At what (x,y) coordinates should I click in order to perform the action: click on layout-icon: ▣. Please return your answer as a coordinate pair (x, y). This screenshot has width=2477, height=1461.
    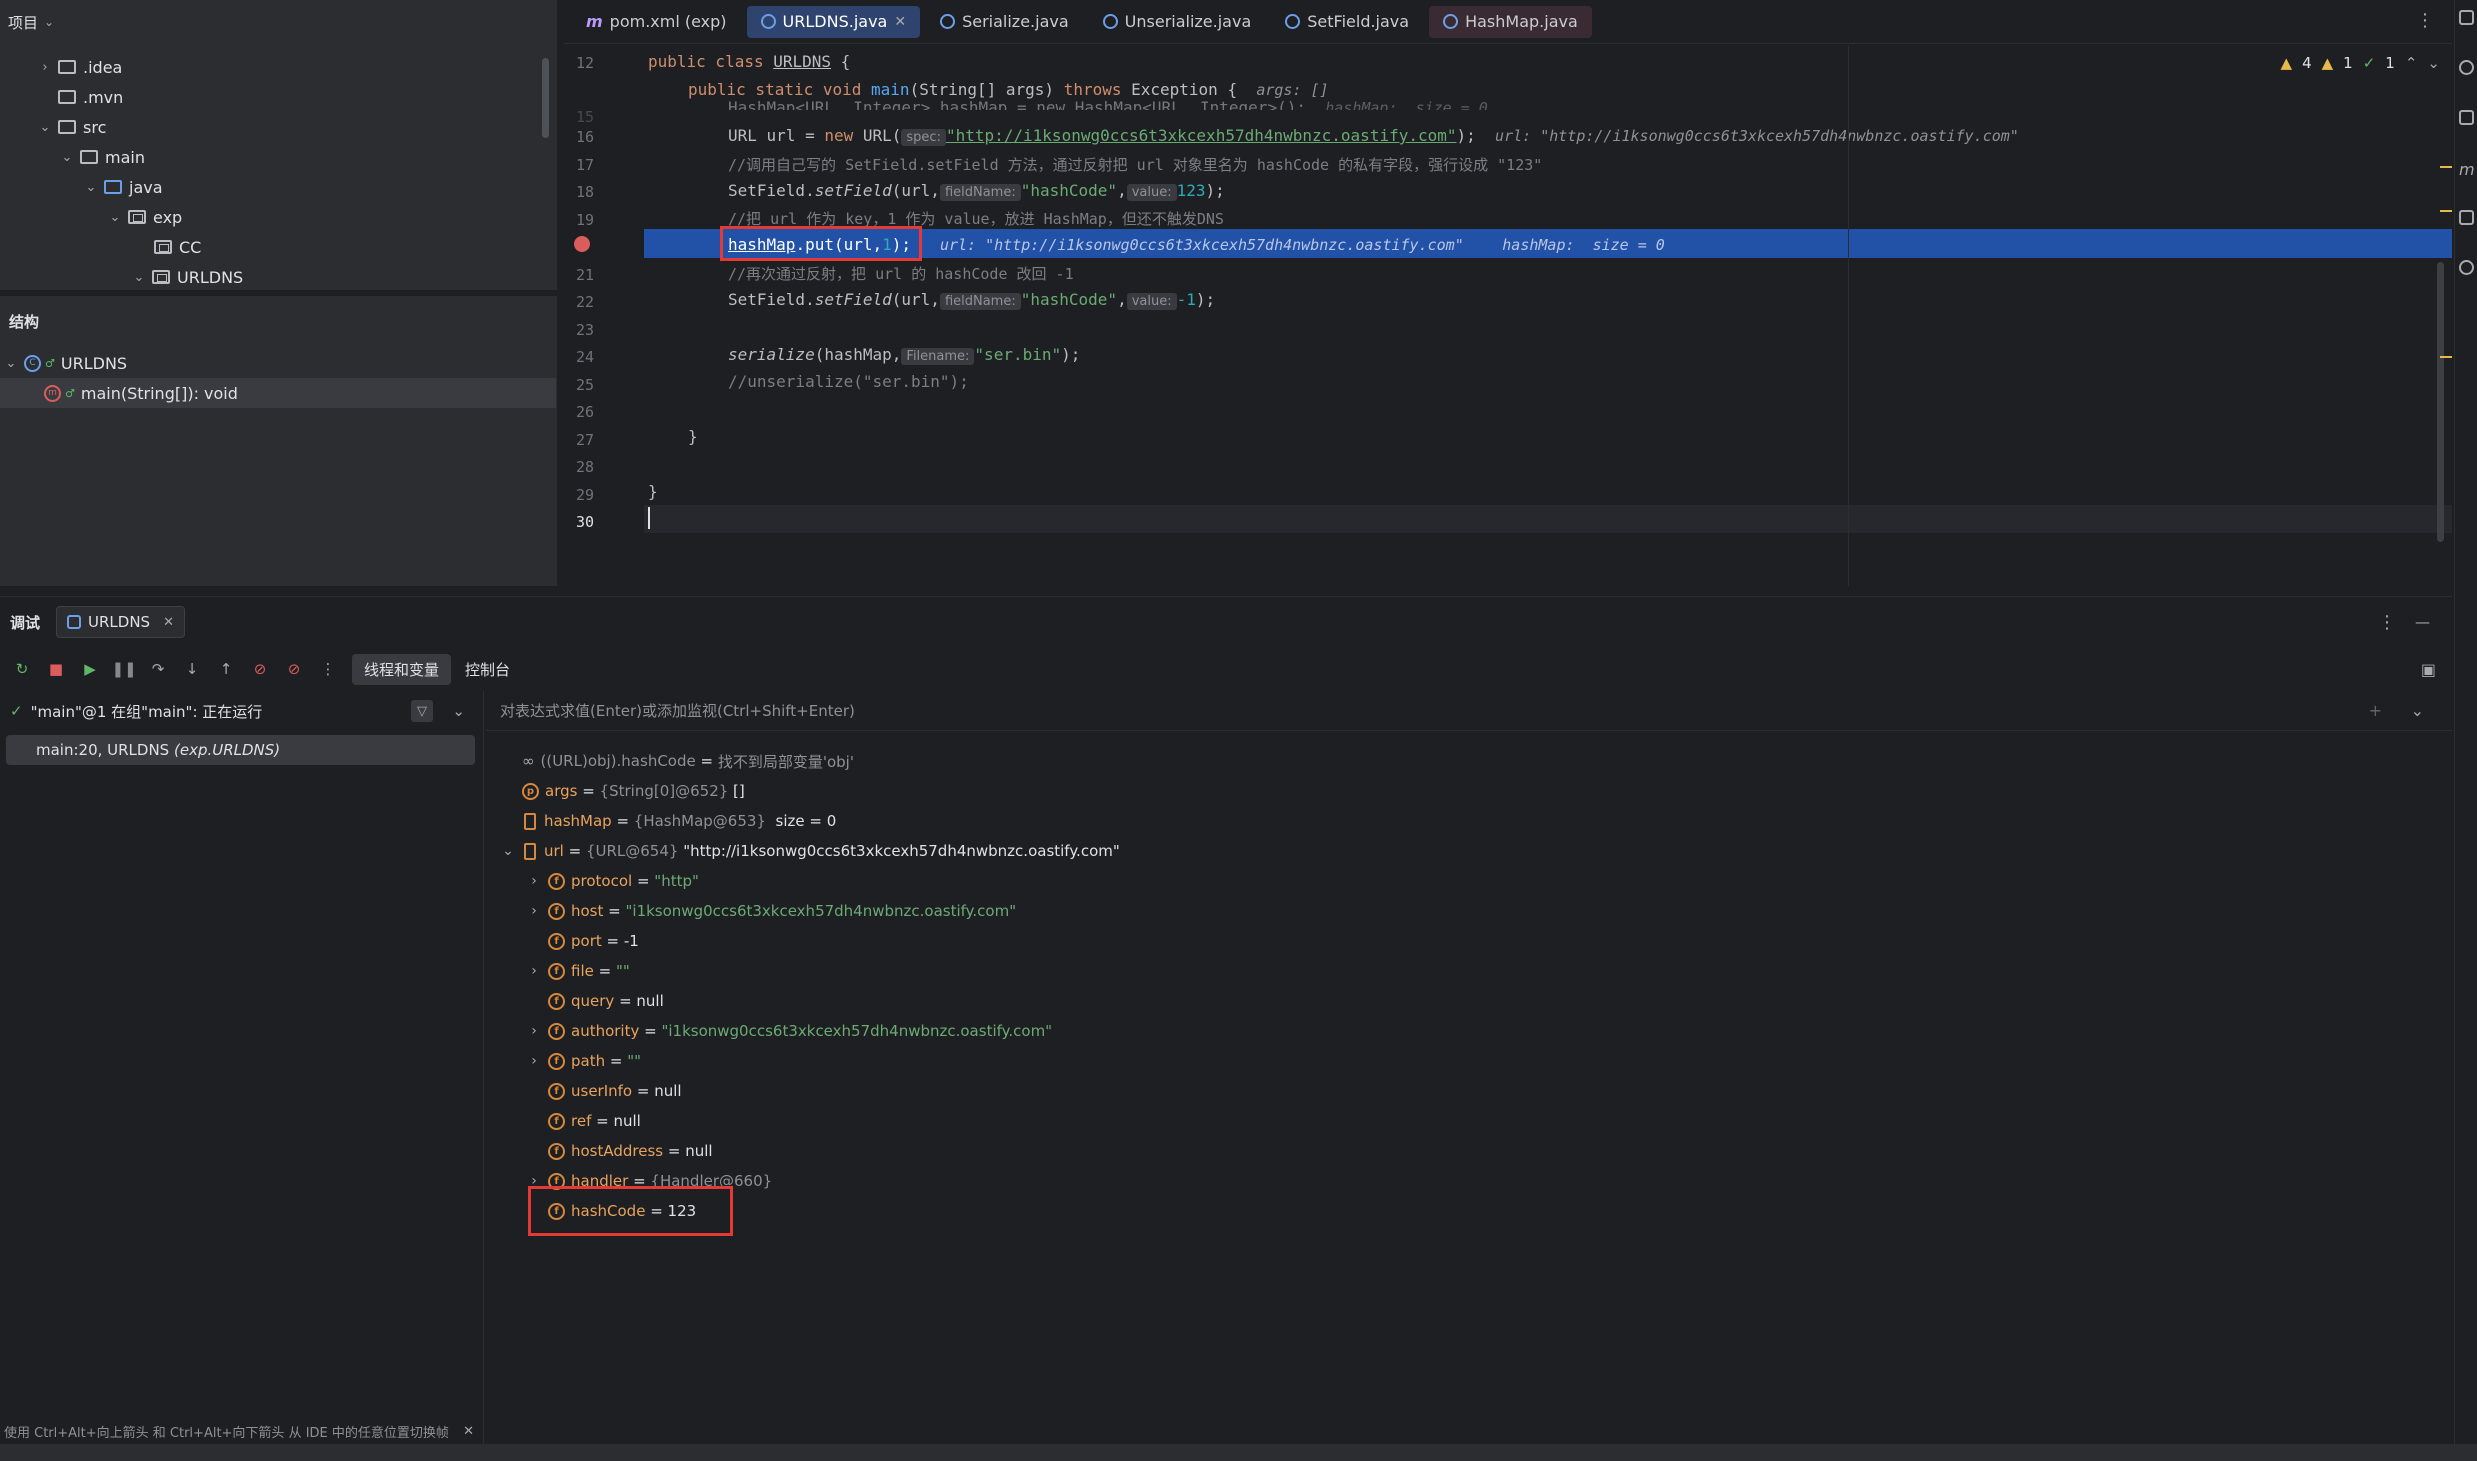
    Looking at the image, I should click on (2428, 669).